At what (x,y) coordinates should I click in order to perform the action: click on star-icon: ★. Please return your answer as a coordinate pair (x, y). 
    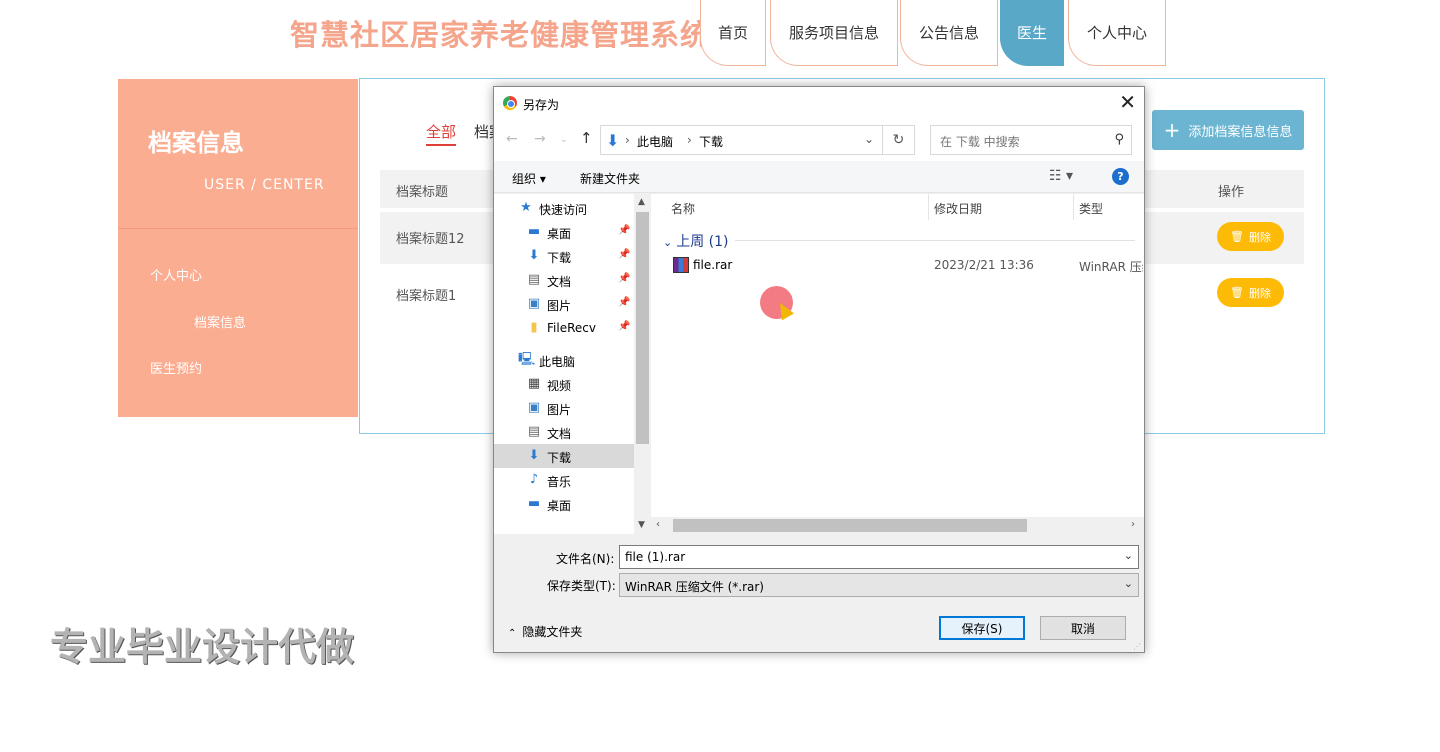
    Looking at the image, I should click on (526, 207).